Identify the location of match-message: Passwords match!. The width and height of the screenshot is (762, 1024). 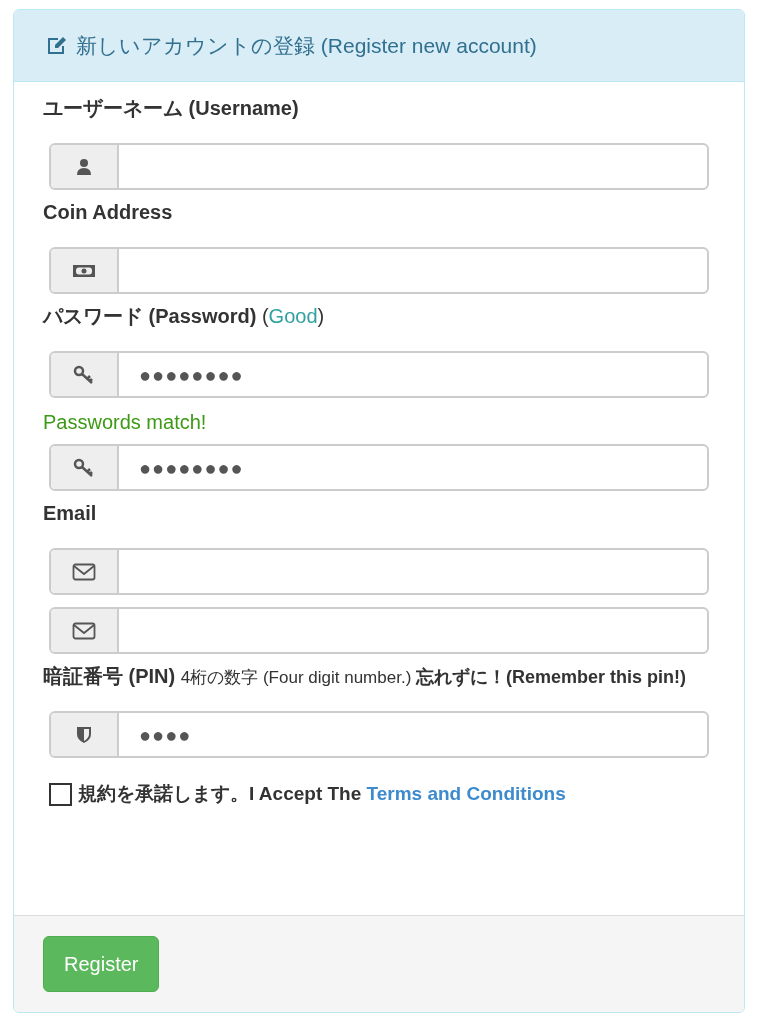
(124, 422).